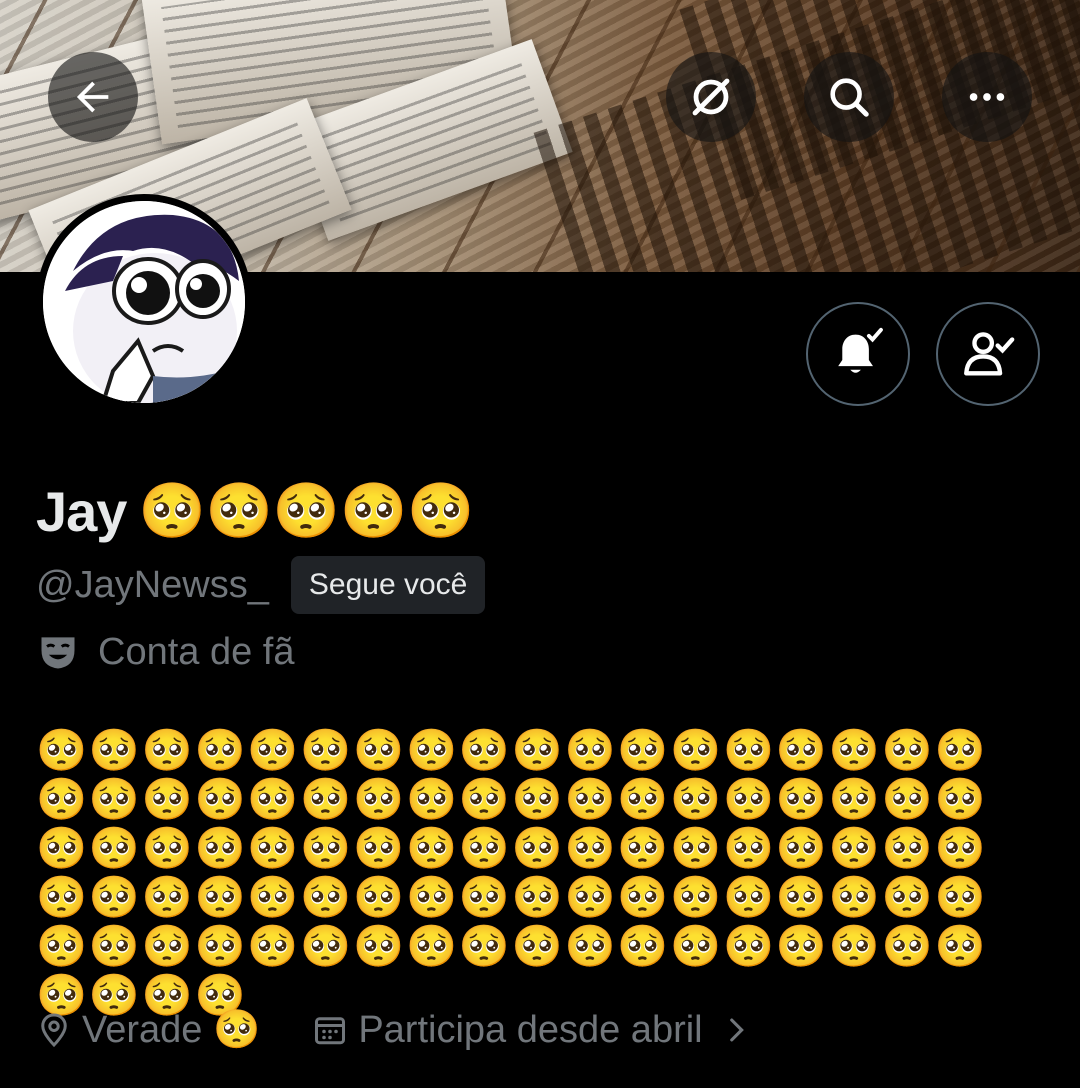  I want to click on profile-meta: Verade 🥺 Participa desde abril, so click(394, 1030).